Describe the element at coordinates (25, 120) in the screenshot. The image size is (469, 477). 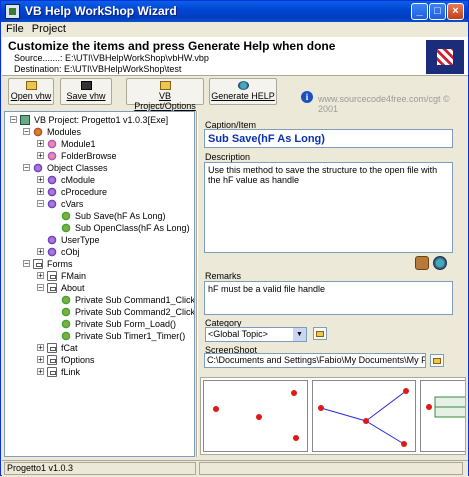
I see `project-icon` at that location.